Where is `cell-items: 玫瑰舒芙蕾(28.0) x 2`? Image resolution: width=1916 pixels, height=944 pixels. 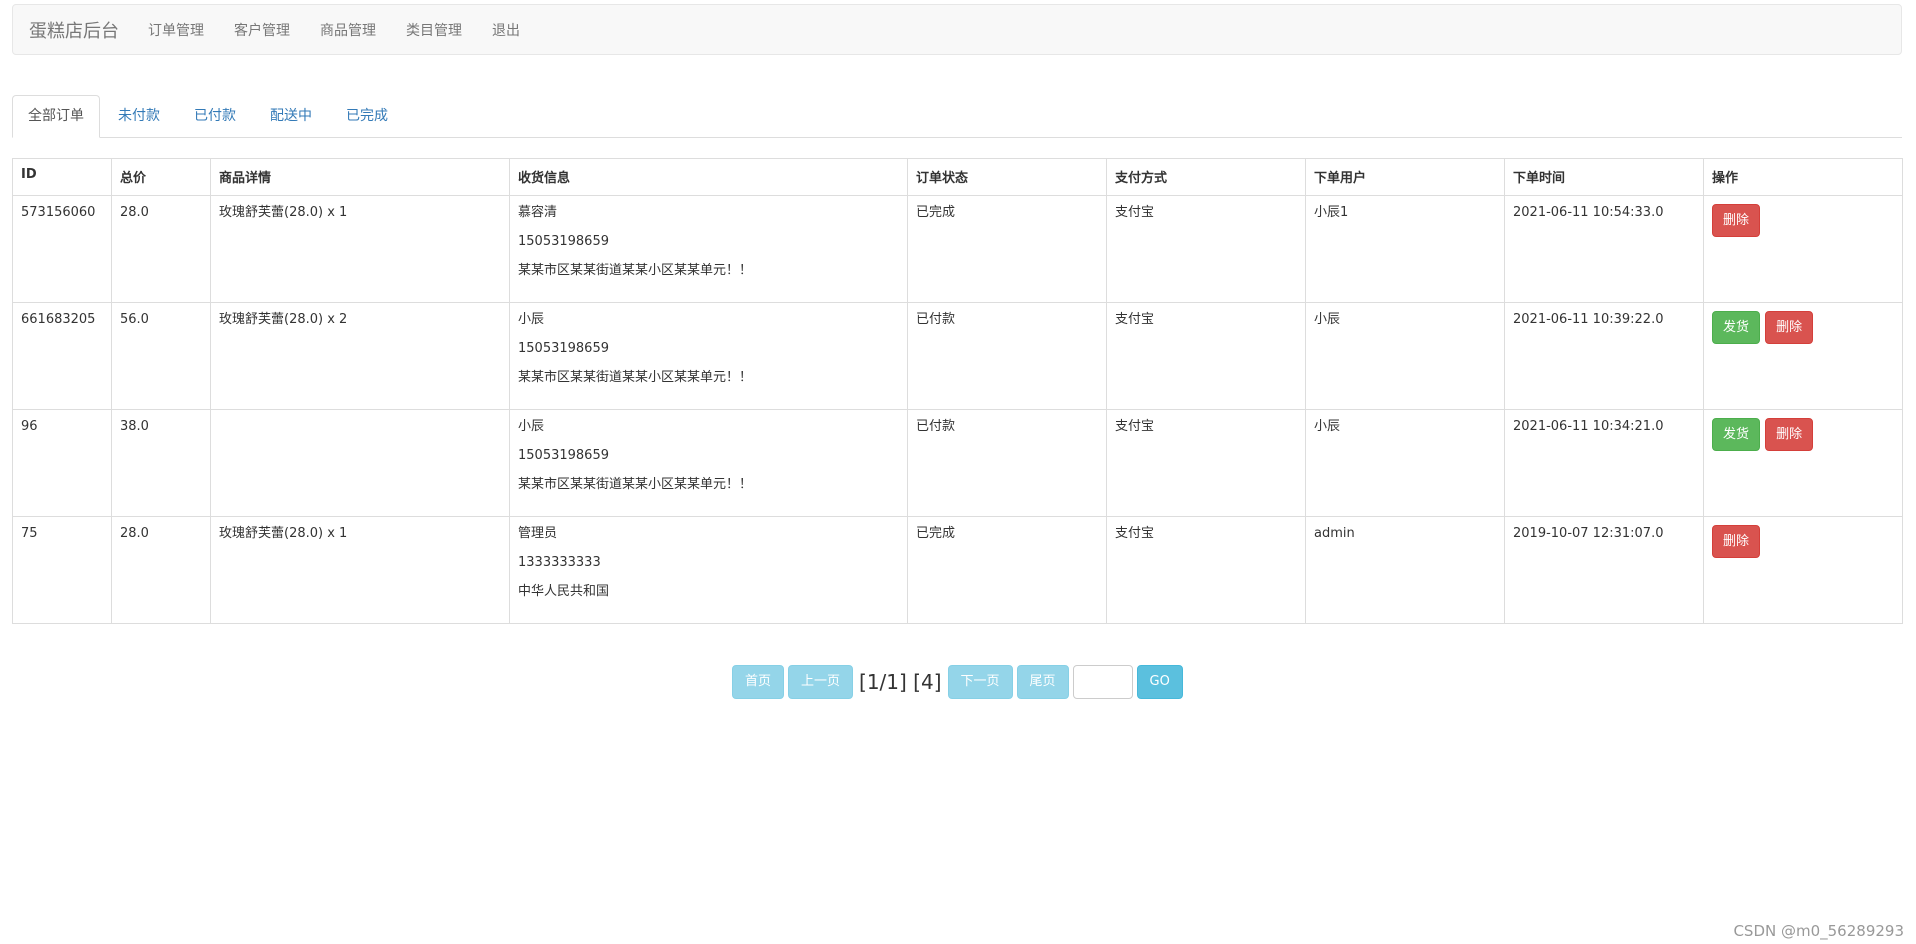
cell-items: 玫瑰舒芙蕾(28.0) x 2 is located at coordinates (360, 356).